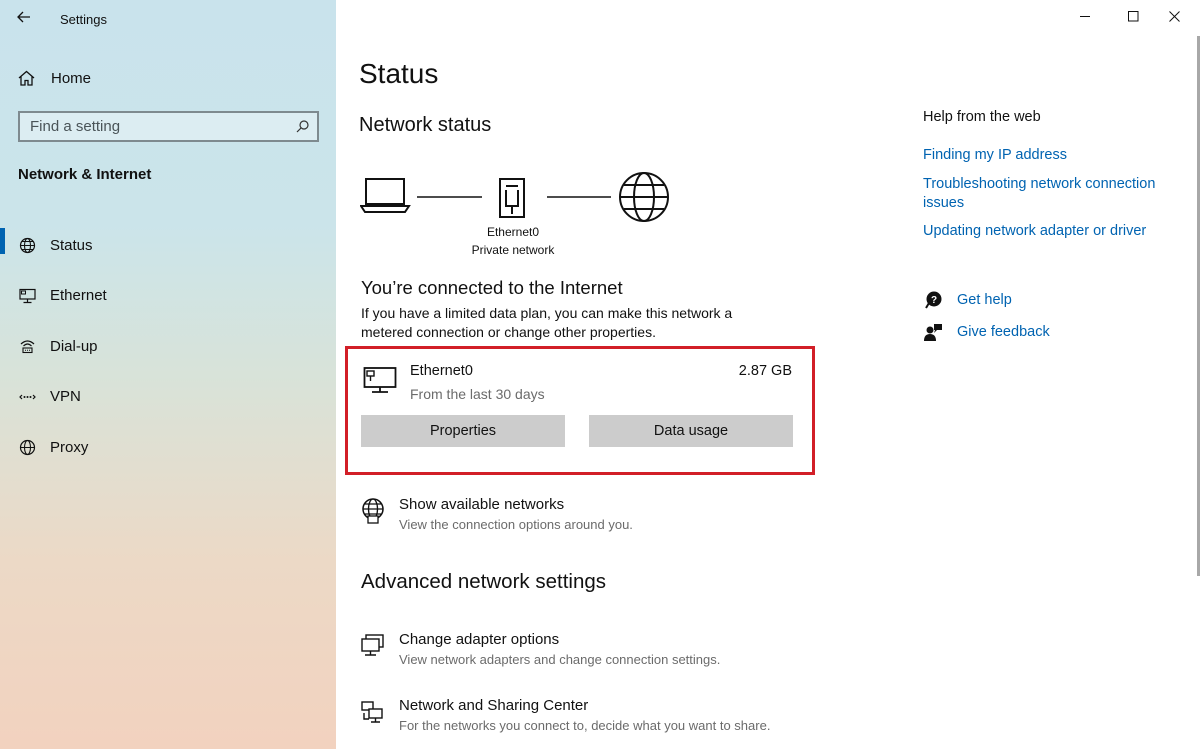  I want to click on usage-period: From the last 30 days, so click(477, 394).